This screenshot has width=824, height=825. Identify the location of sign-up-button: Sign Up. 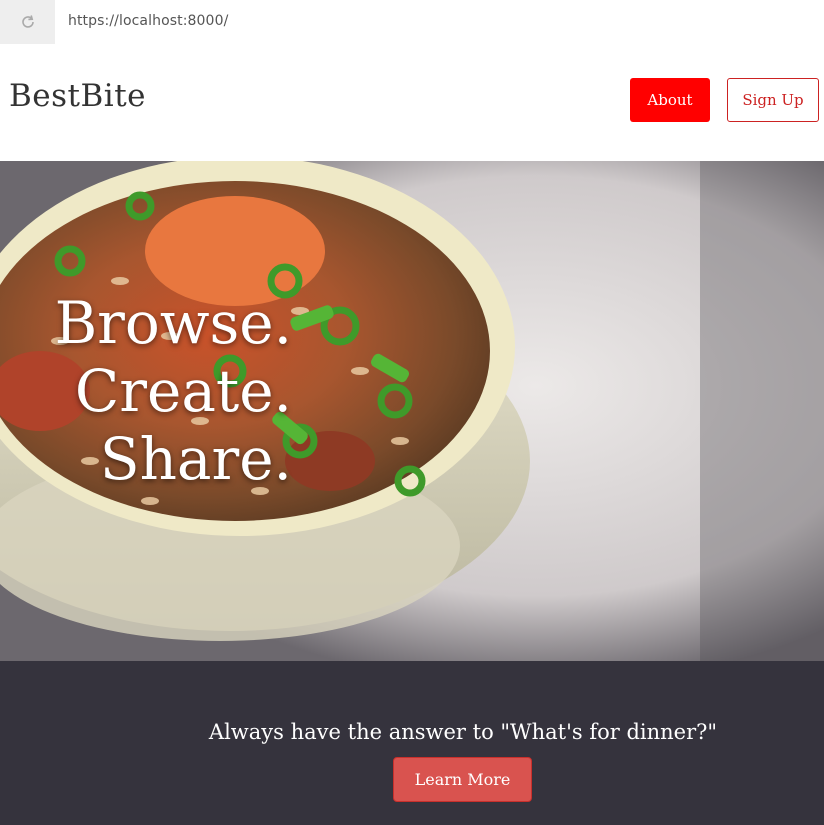
(773, 100).